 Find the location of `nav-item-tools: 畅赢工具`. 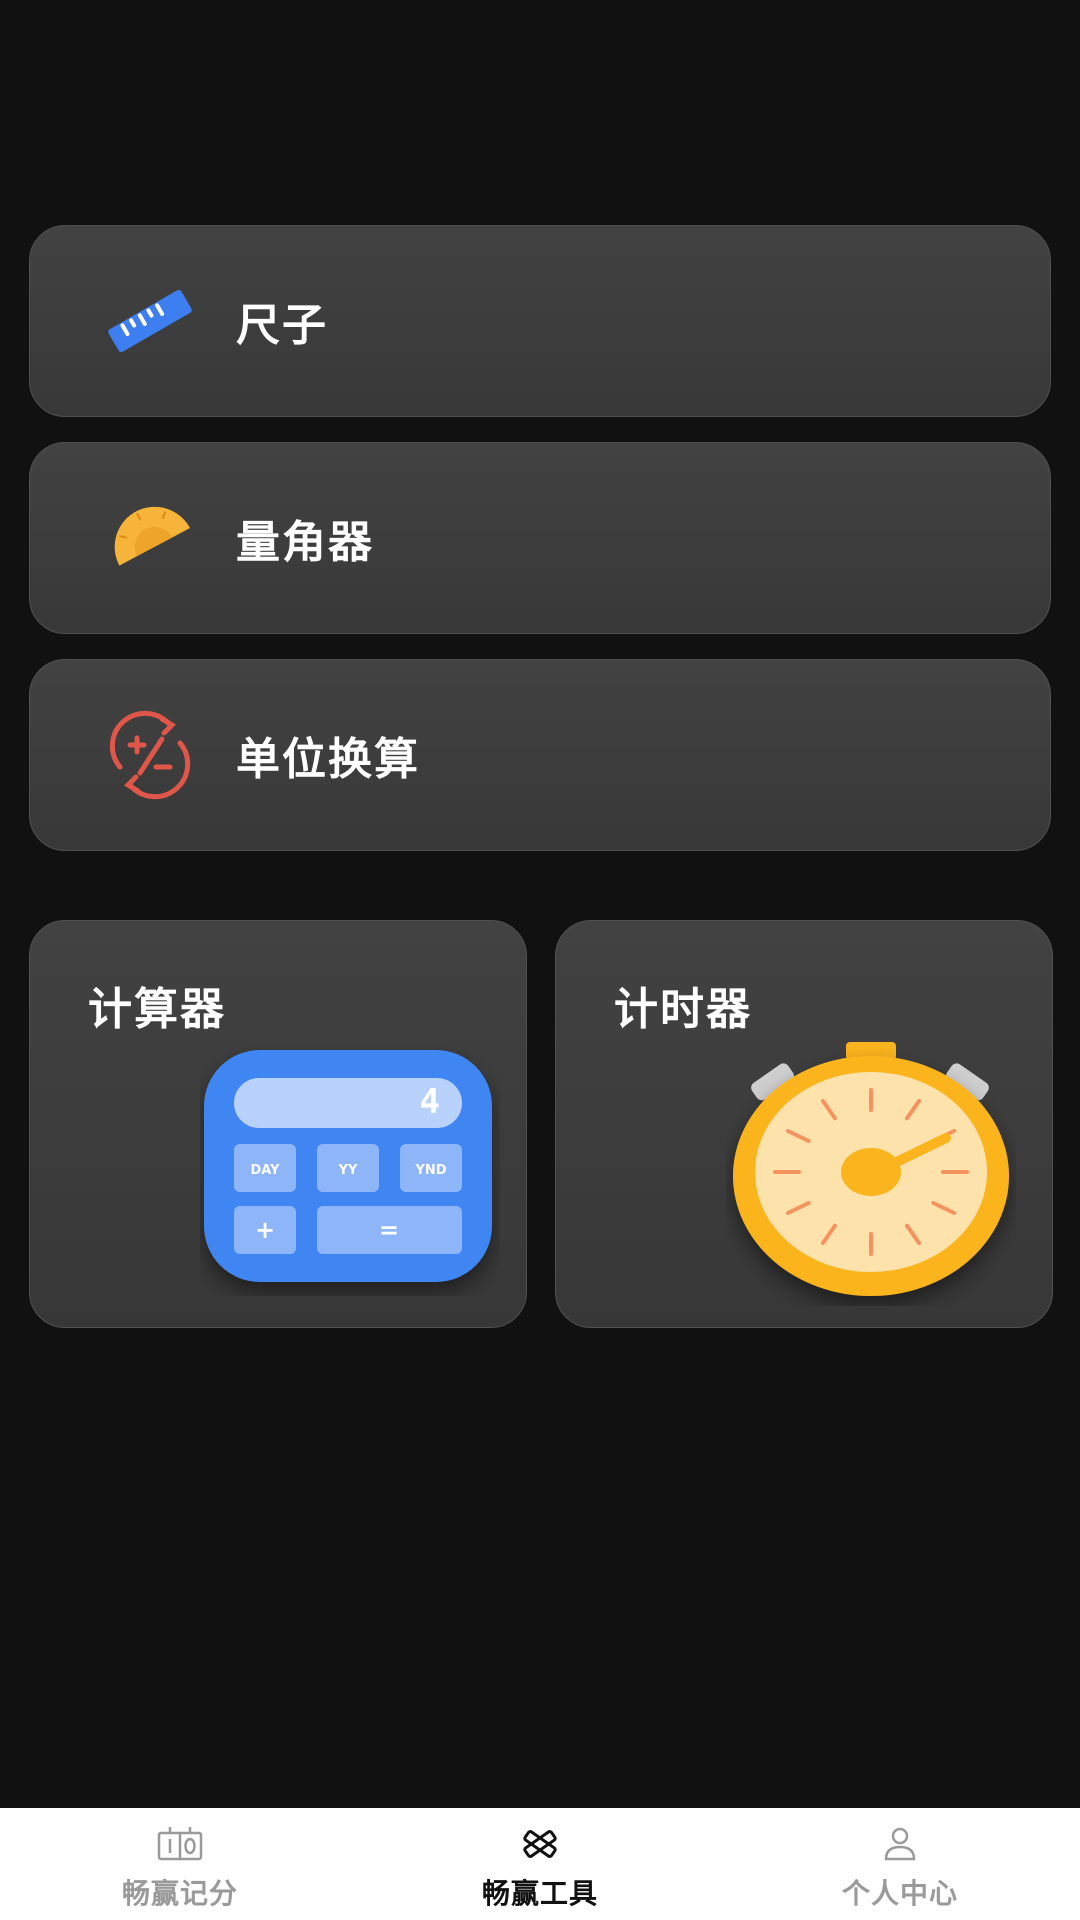

nav-item-tools: 畅赢工具 is located at coordinates (540, 1864).